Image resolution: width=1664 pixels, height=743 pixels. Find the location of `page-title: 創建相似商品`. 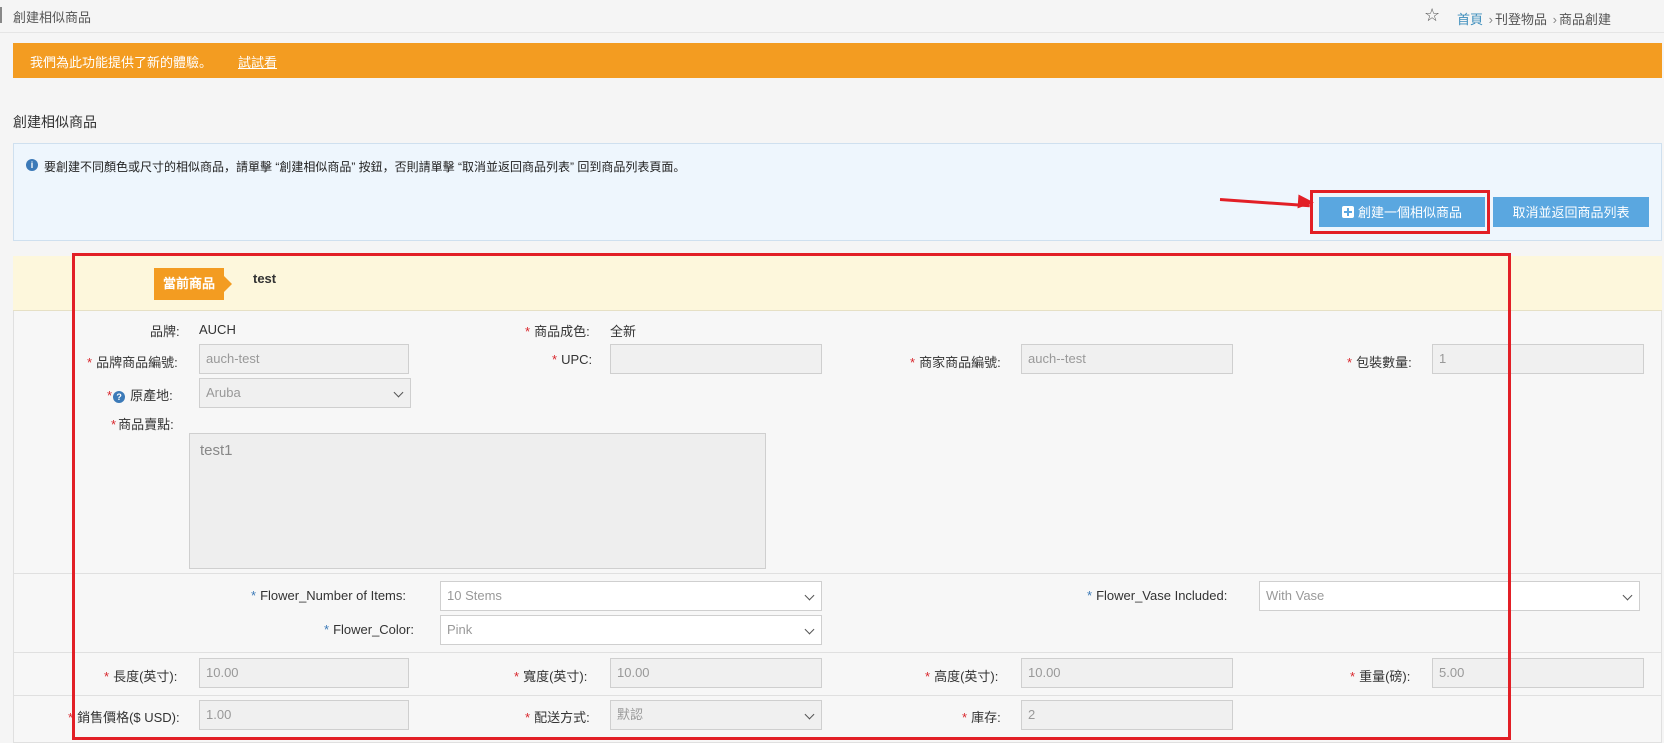

page-title: 創建相似商品 is located at coordinates (52, 17).